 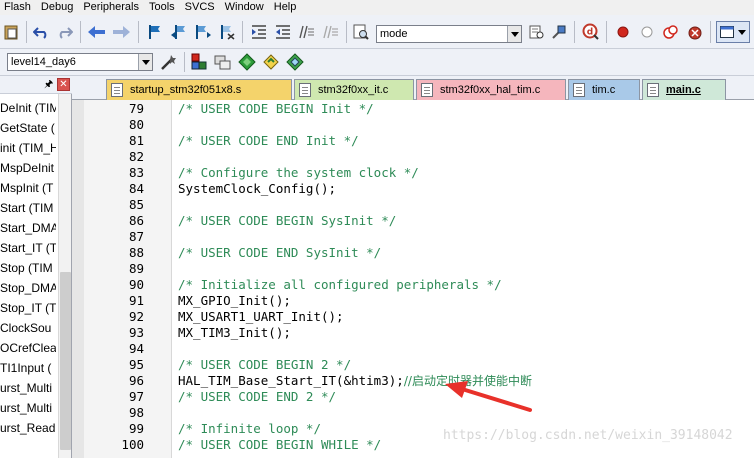 What do you see at coordinates (413, 413) in the screenshot?
I see `code-line: 98` at bounding box center [413, 413].